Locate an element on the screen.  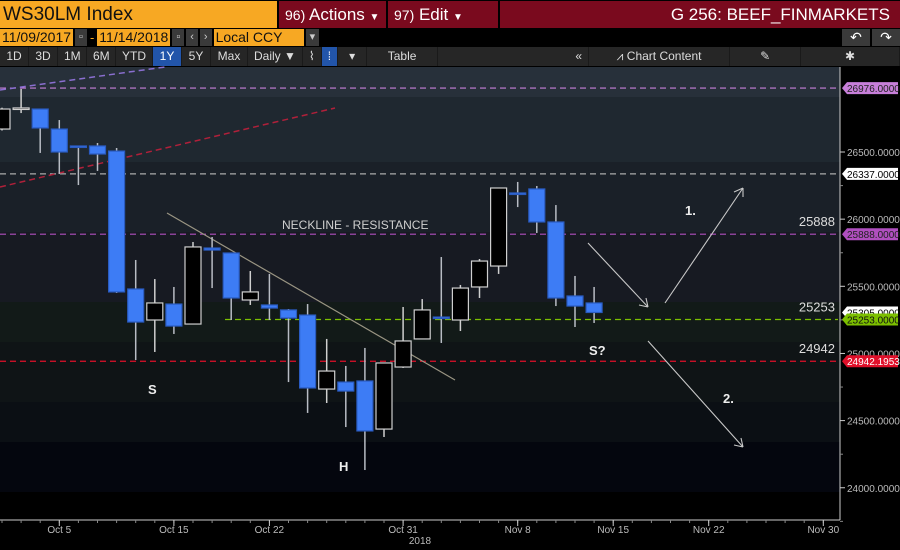
y-tick-label: 24500.0000 is located at coordinates (873, 422).